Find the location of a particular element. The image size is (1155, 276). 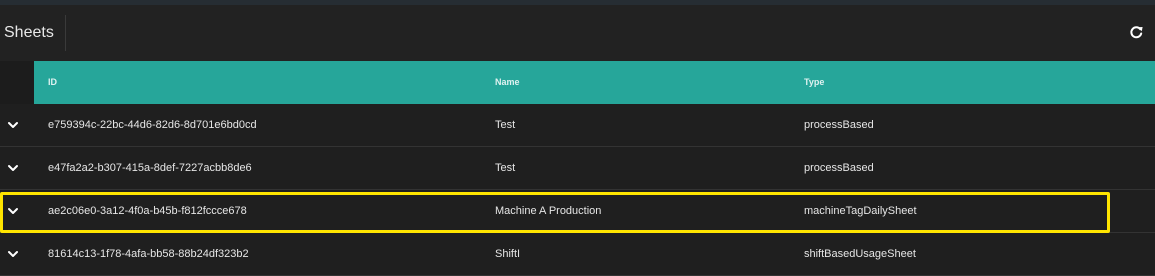

refresh-icon is located at coordinates (1136, 32).